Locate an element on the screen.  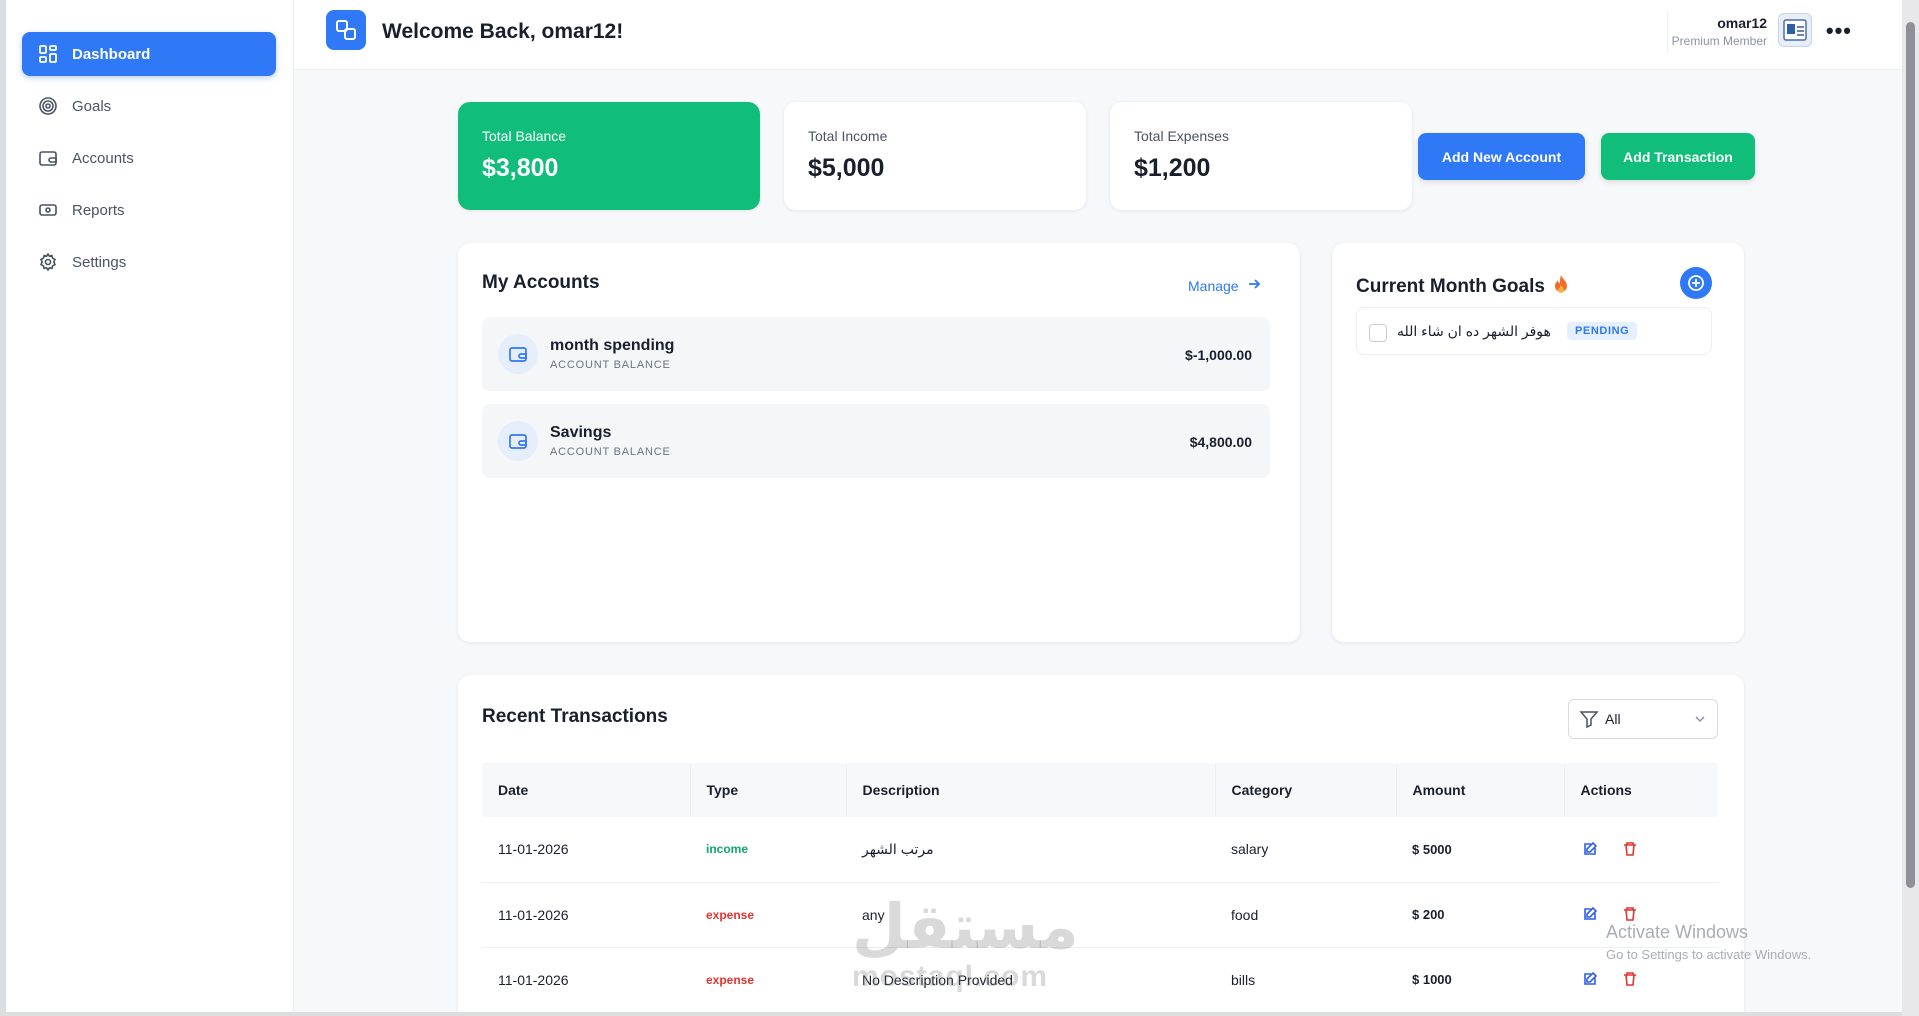
stat-label: Total Balance is located at coordinates (524, 136).